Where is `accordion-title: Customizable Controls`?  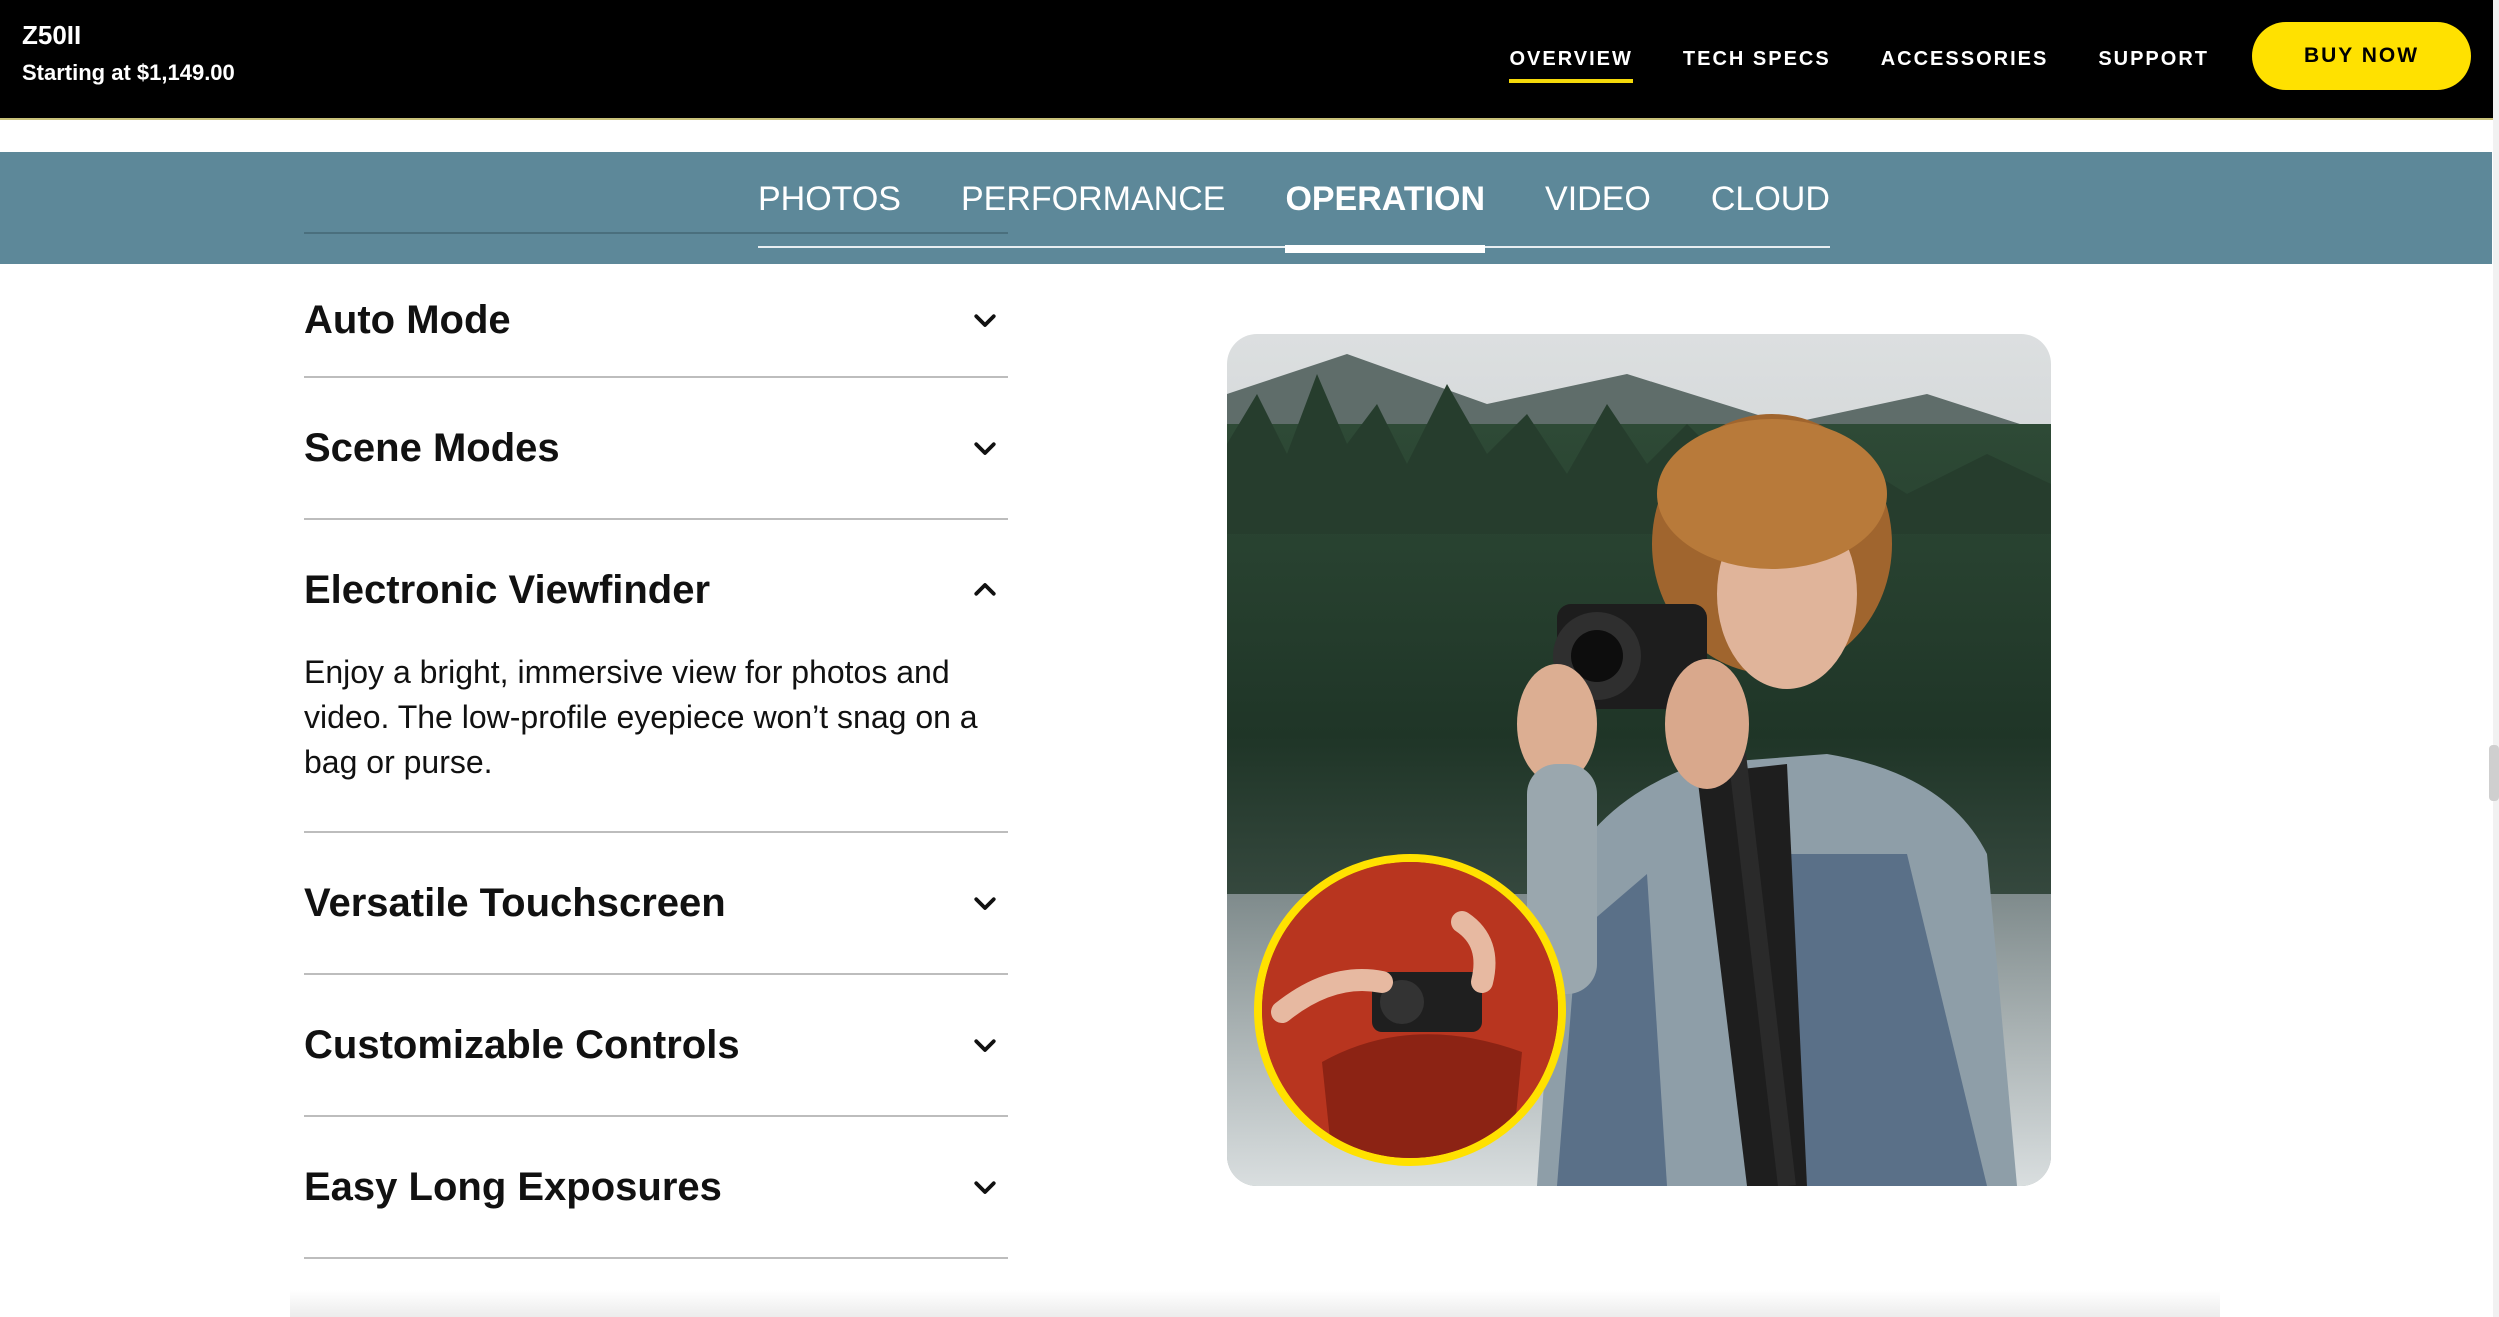 accordion-title: Customizable Controls is located at coordinates (522, 1044).